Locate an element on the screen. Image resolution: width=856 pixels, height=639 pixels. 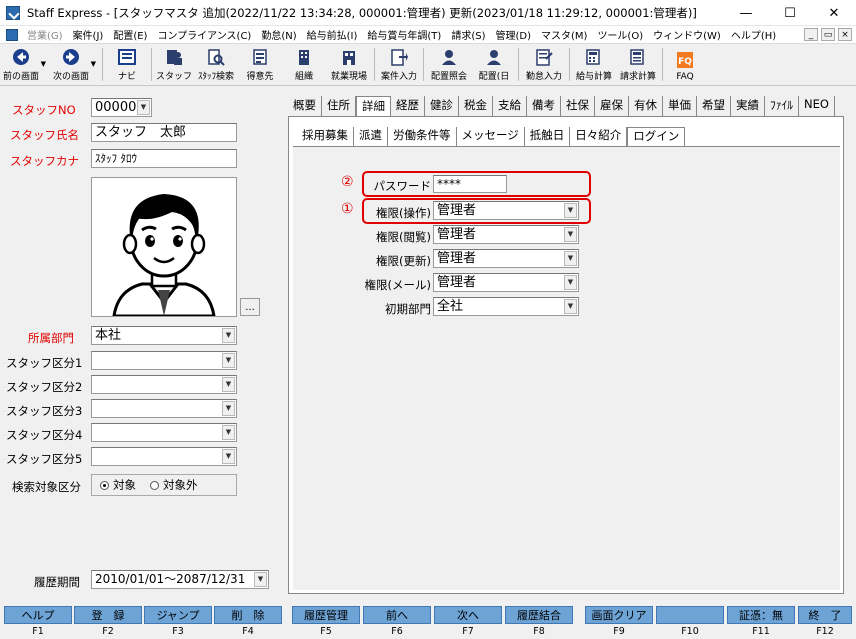
organization-button: 組織 is located at coordinates (304, 64).